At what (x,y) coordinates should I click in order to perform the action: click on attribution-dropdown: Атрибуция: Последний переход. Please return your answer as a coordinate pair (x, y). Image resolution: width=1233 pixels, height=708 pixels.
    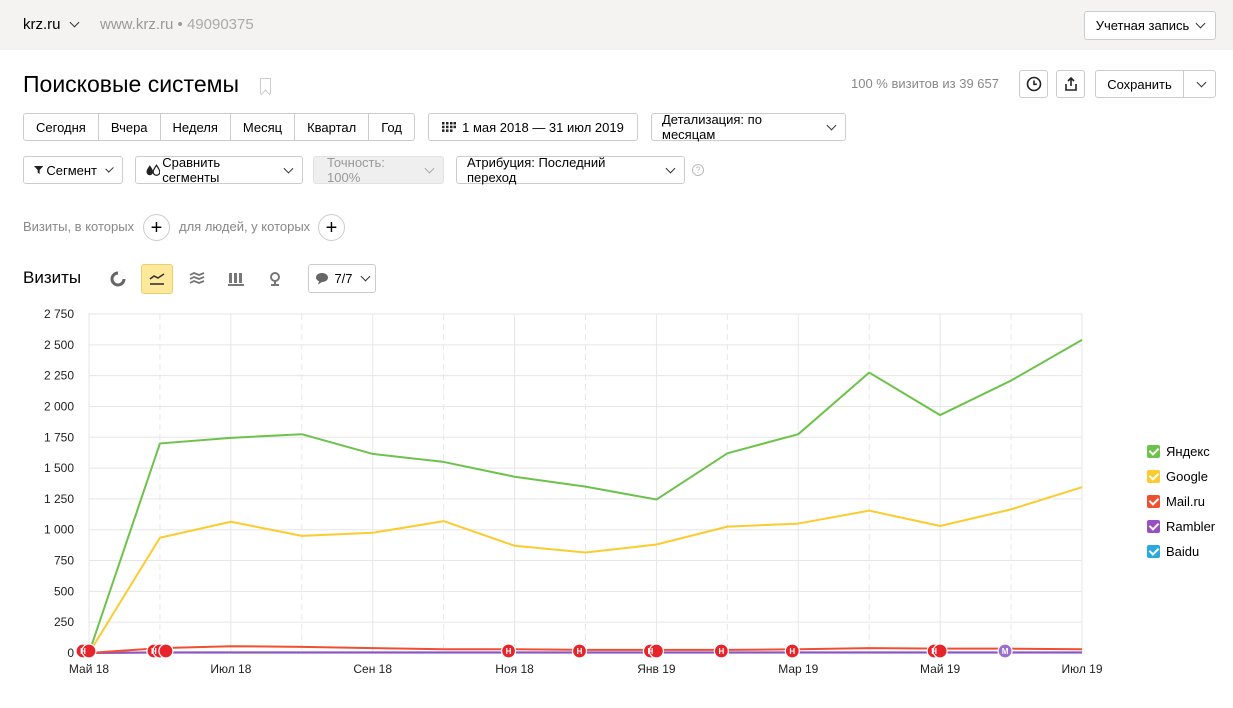
    Looking at the image, I should click on (570, 170).